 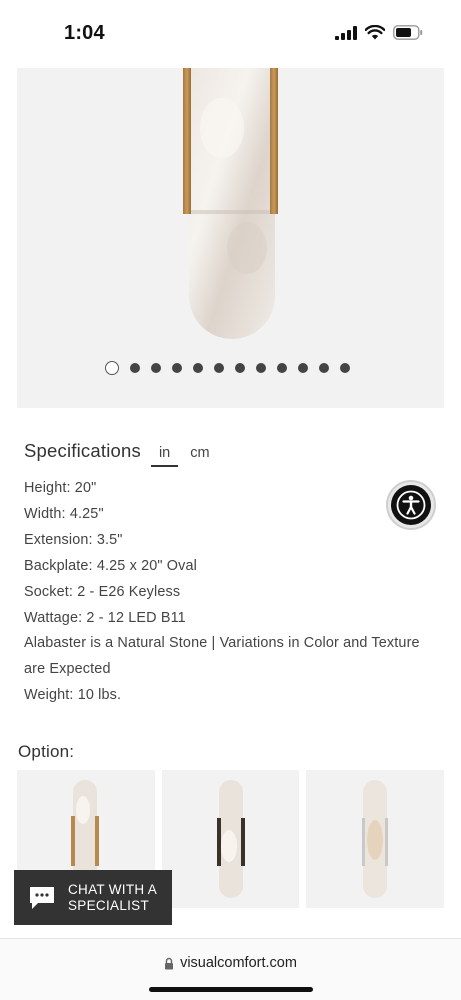 I want to click on option-polished-nickel, so click(x=375, y=839).